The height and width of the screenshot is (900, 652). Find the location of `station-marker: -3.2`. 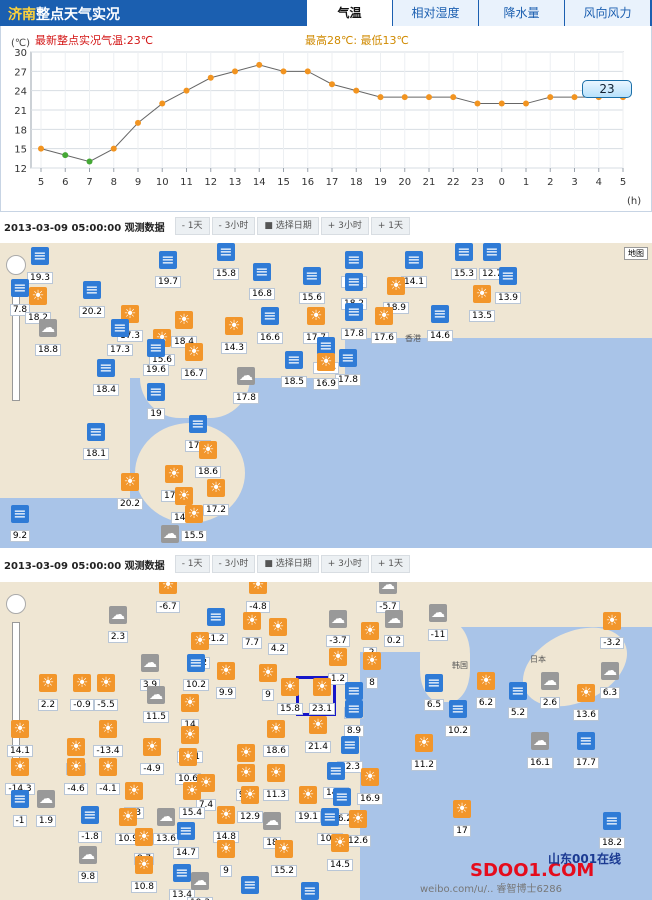

station-marker: -3.2 is located at coordinates (612, 630).